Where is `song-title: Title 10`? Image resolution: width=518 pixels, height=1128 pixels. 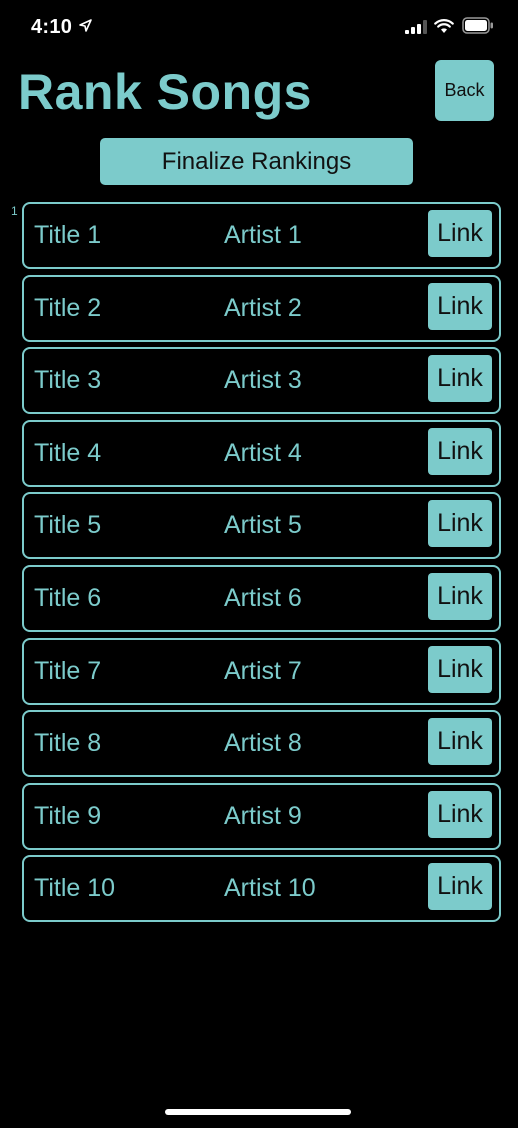
song-title: Title 10 is located at coordinates (75, 888).